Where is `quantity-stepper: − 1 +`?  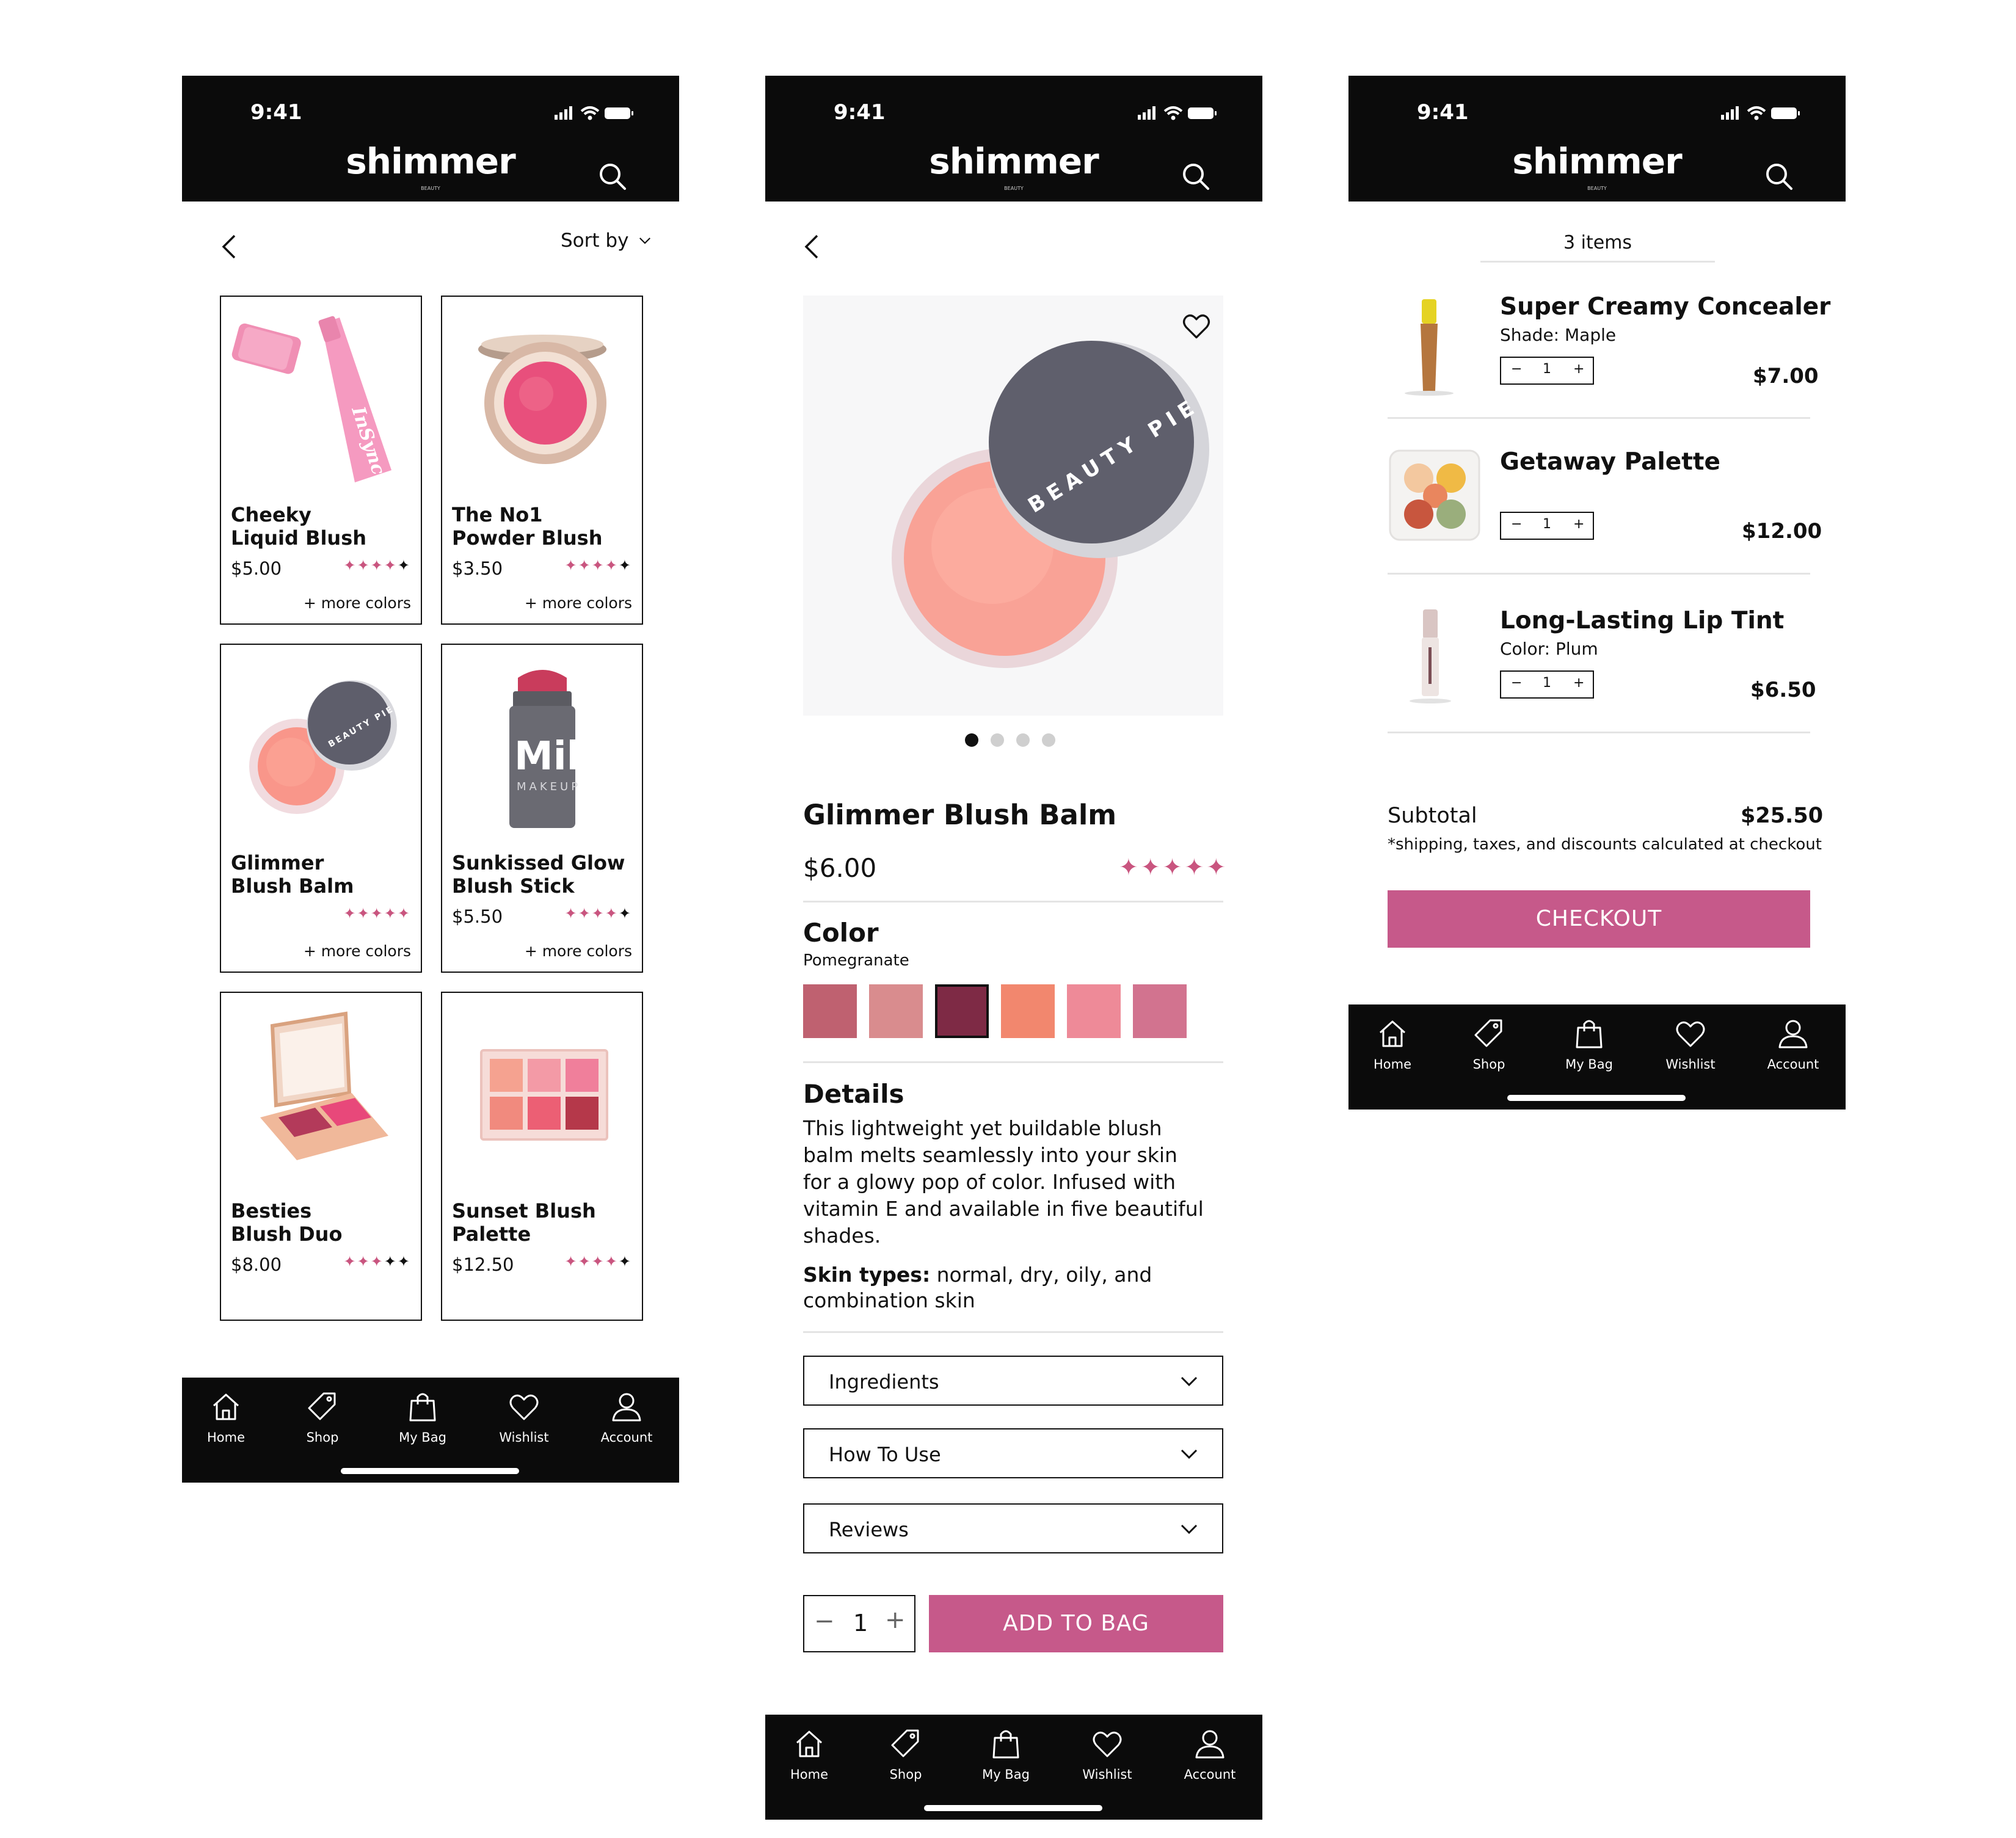
quantity-stepper: − 1 + is located at coordinates (1547, 526).